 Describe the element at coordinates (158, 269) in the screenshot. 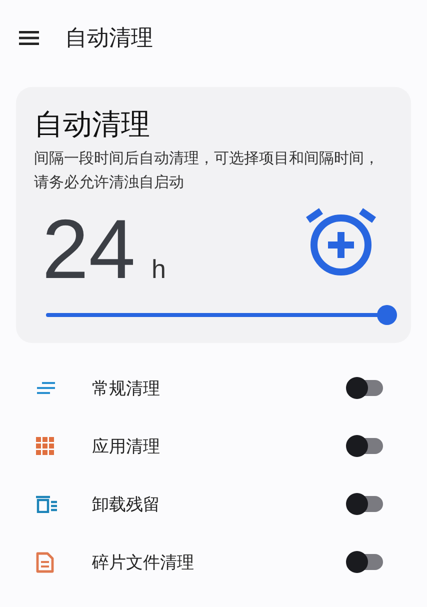

I see `hours-unit: h` at that location.